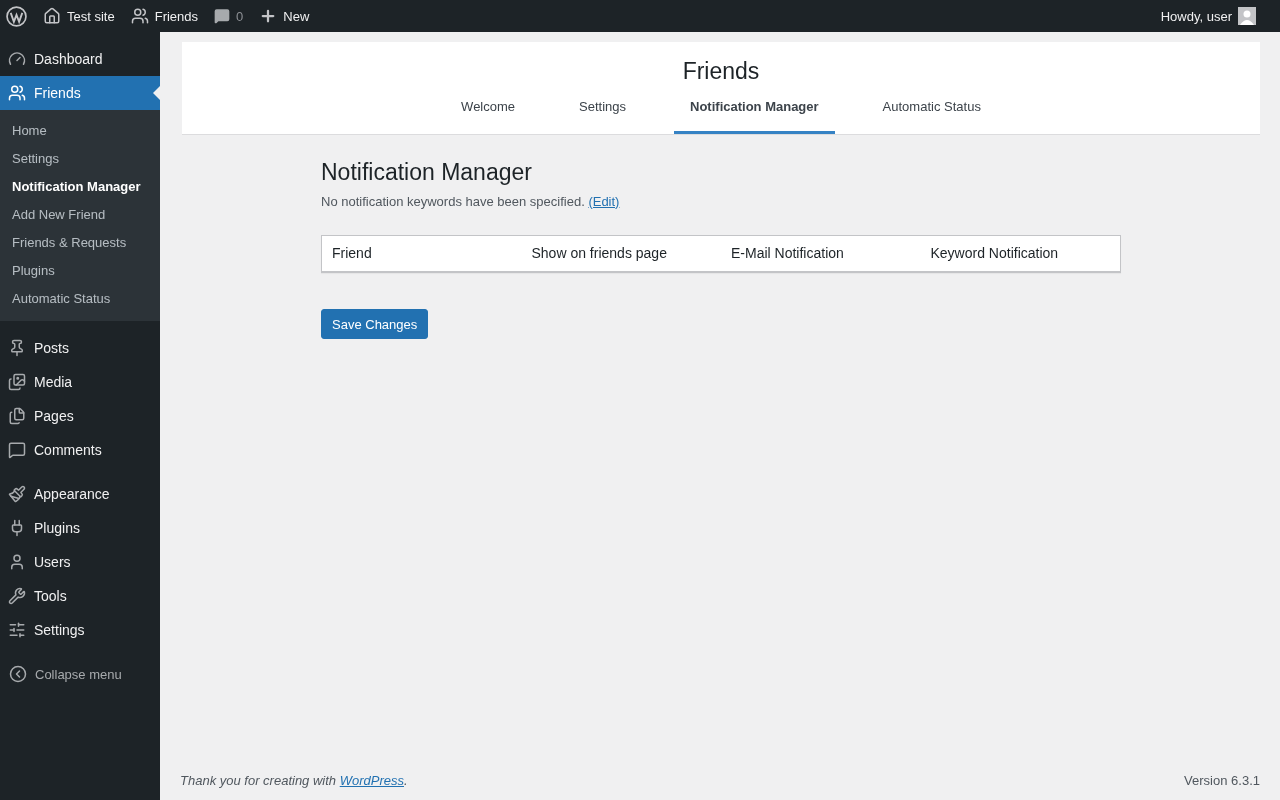 This screenshot has width=1280, height=800. What do you see at coordinates (17, 416) in the screenshot?
I see `pages-icon` at bounding box center [17, 416].